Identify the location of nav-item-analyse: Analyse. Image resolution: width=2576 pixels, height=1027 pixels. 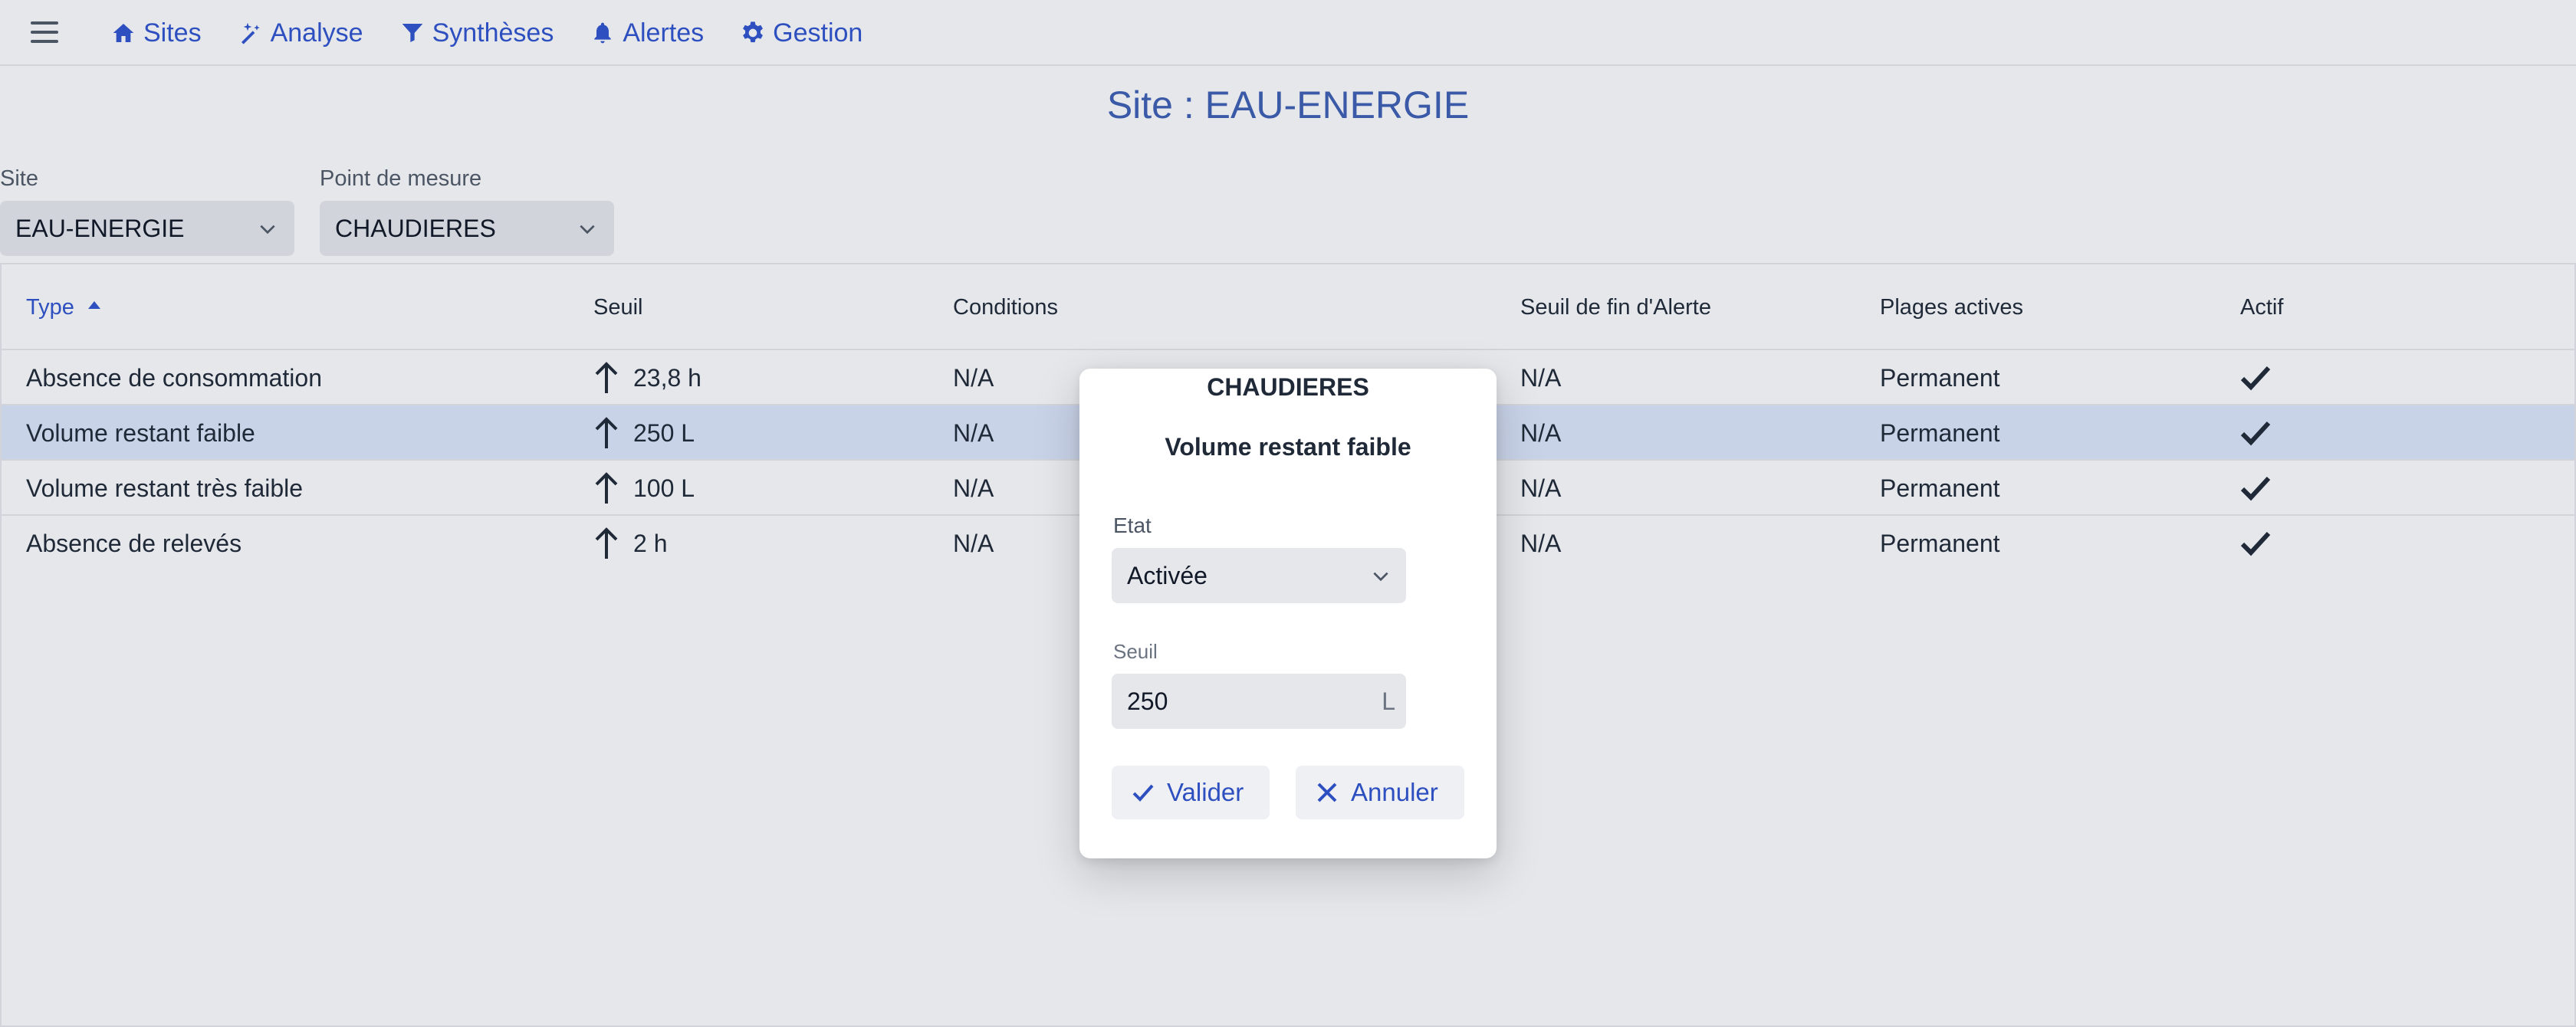
(300, 33).